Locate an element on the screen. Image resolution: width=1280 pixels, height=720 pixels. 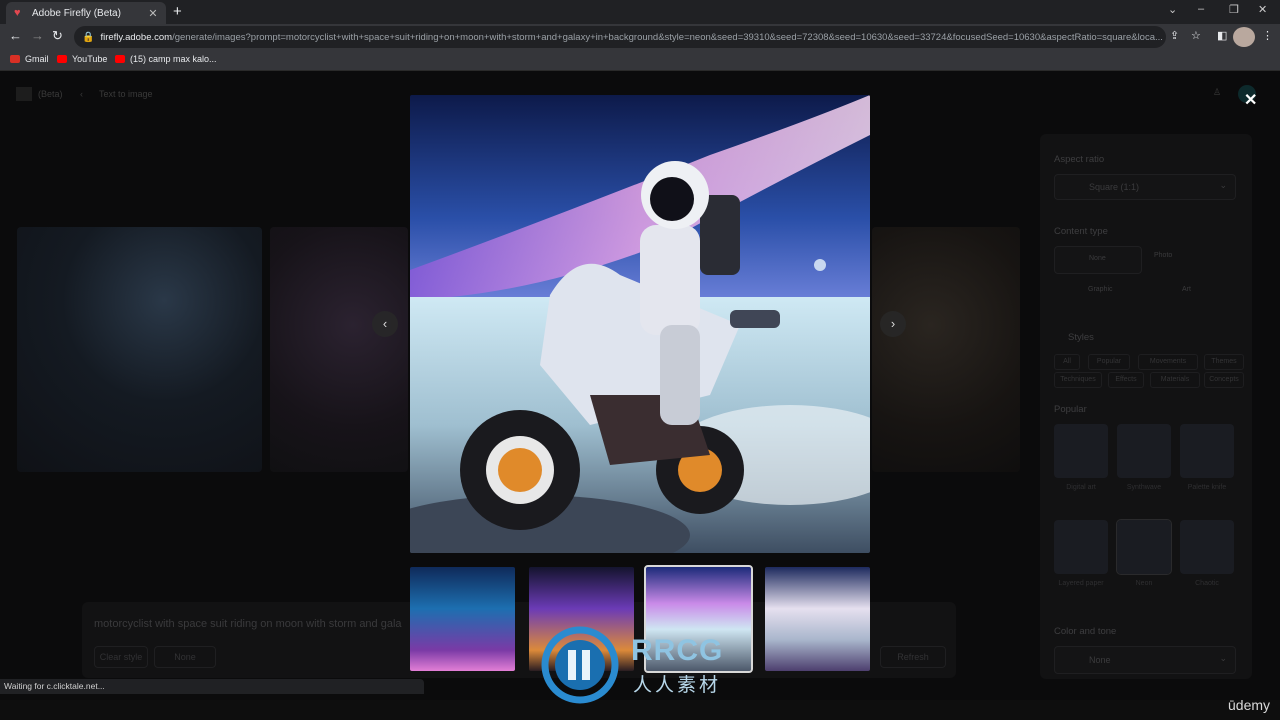
reload-icon: ↻ is located at coordinates (57, 36).